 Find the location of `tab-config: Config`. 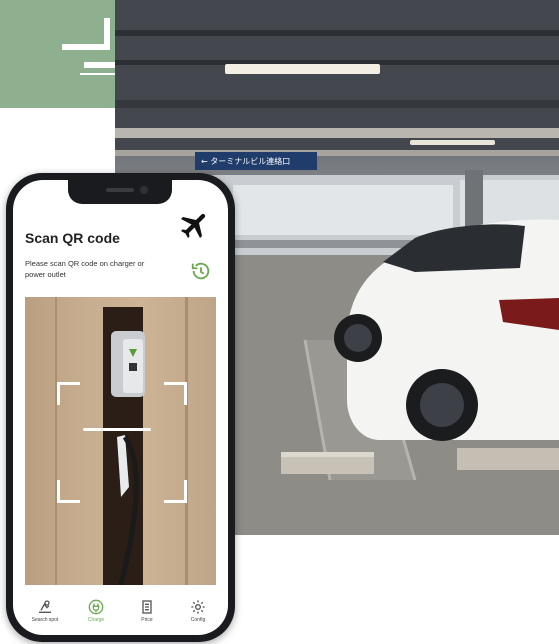

tab-config: Config is located at coordinates (198, 614).